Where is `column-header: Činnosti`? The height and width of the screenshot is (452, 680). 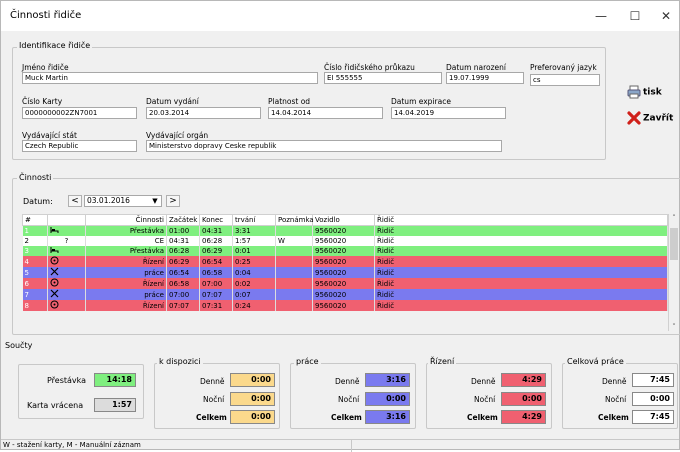
column-header: Činnosti is located at coordinates (126, 220).